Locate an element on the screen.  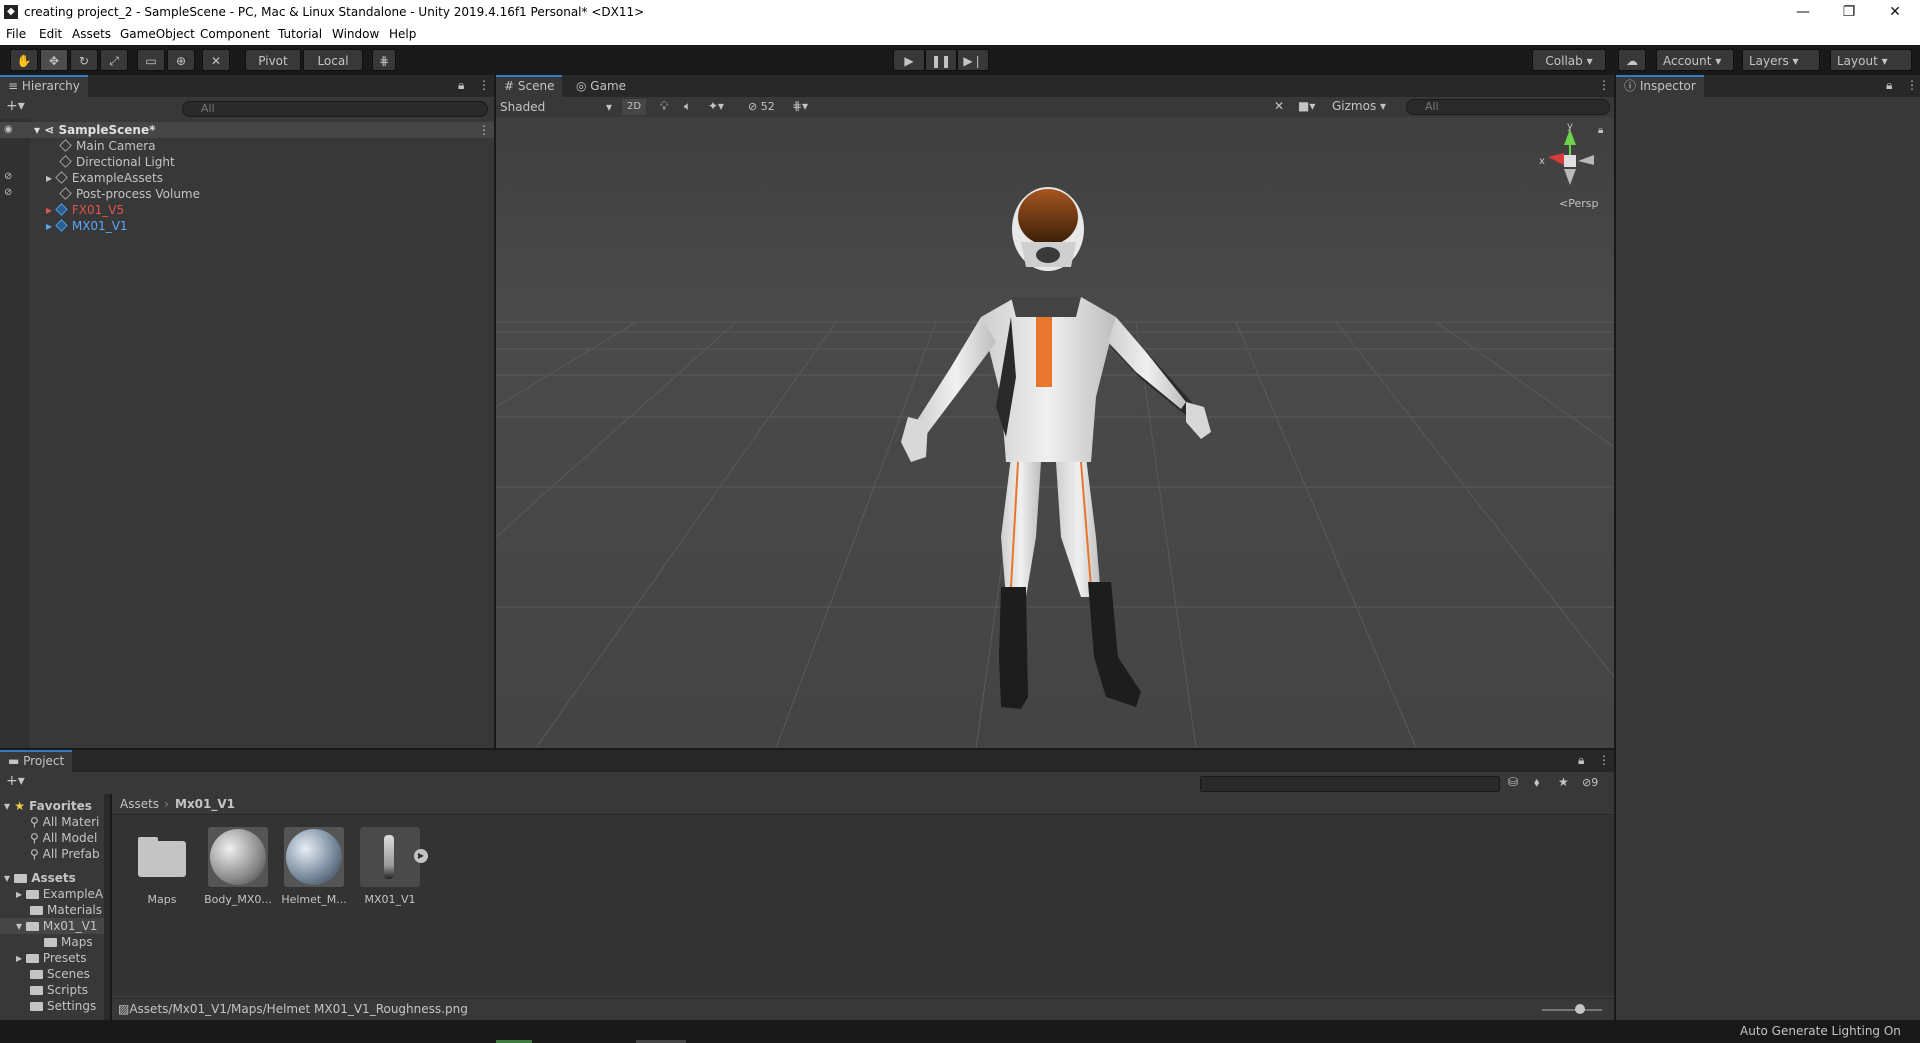
rect-tool-icon: ▭ is located at coordinates (151, 60).